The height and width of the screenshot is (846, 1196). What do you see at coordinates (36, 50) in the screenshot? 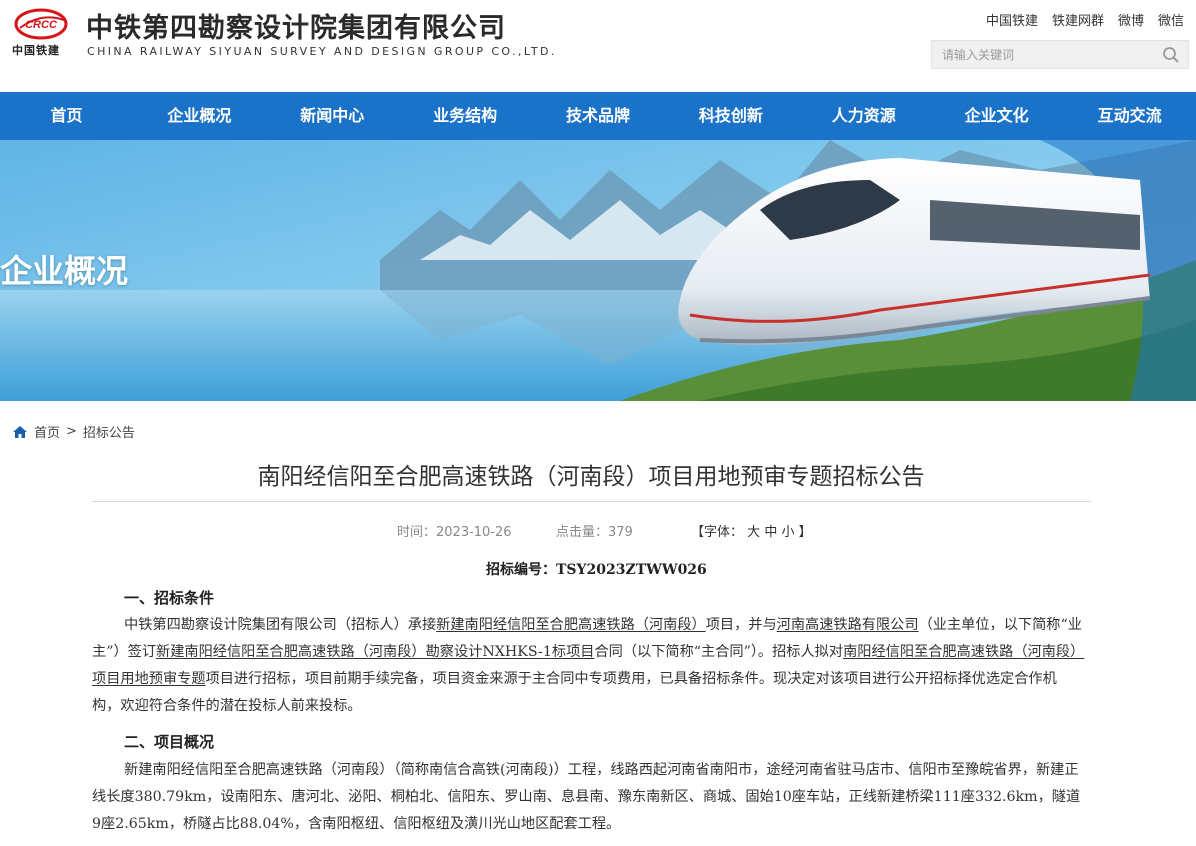
I see `logo-caption: 中国铁建` at bounding box center [36, 50].